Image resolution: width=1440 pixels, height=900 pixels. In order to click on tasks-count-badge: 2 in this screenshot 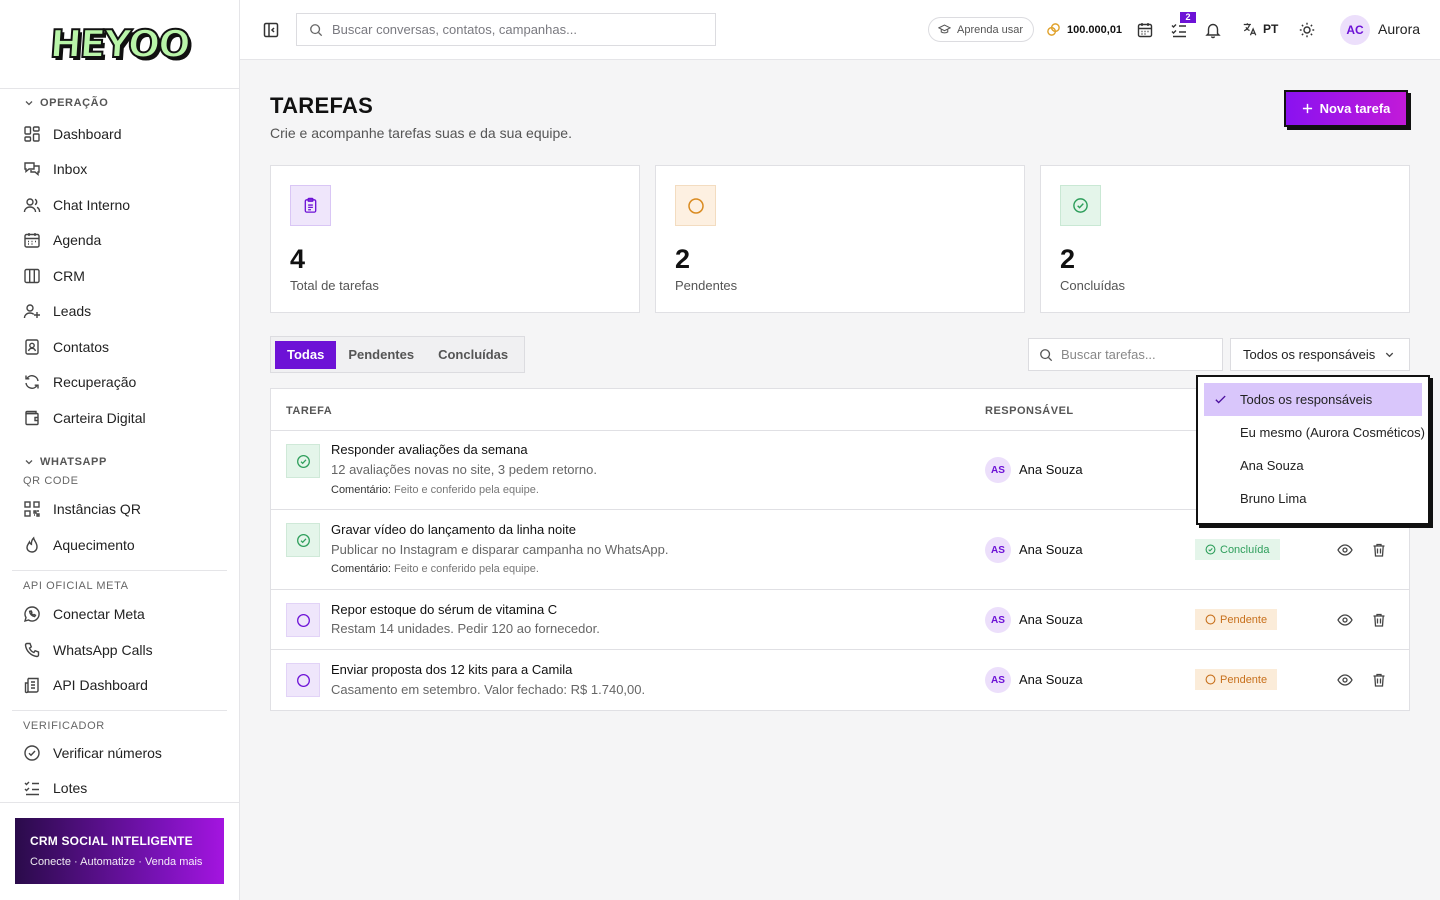, I will do `click(1188, 17)`.